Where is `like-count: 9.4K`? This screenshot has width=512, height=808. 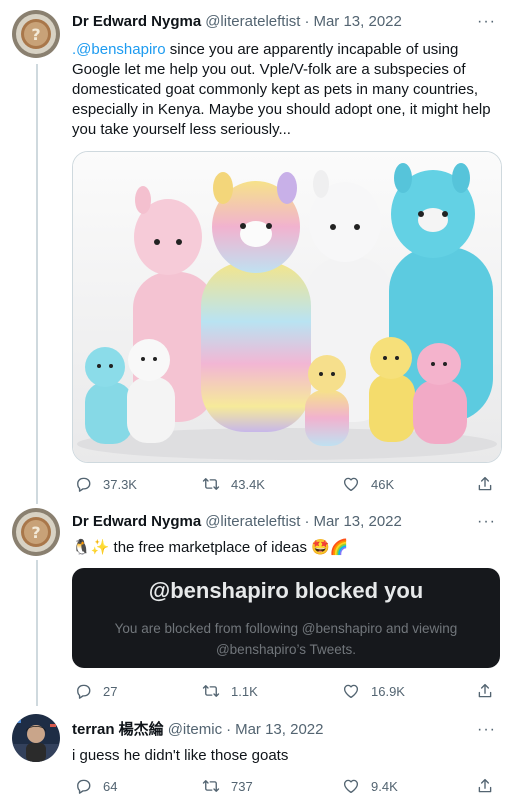 like-count: 9.4K is located at coordinates (384, 786).